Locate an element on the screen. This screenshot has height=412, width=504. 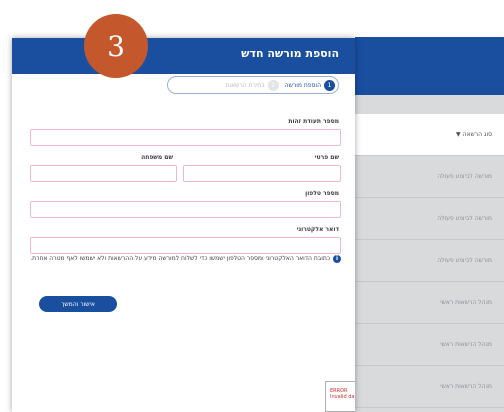
step-number: 2 is located at coordinates (273, 85).